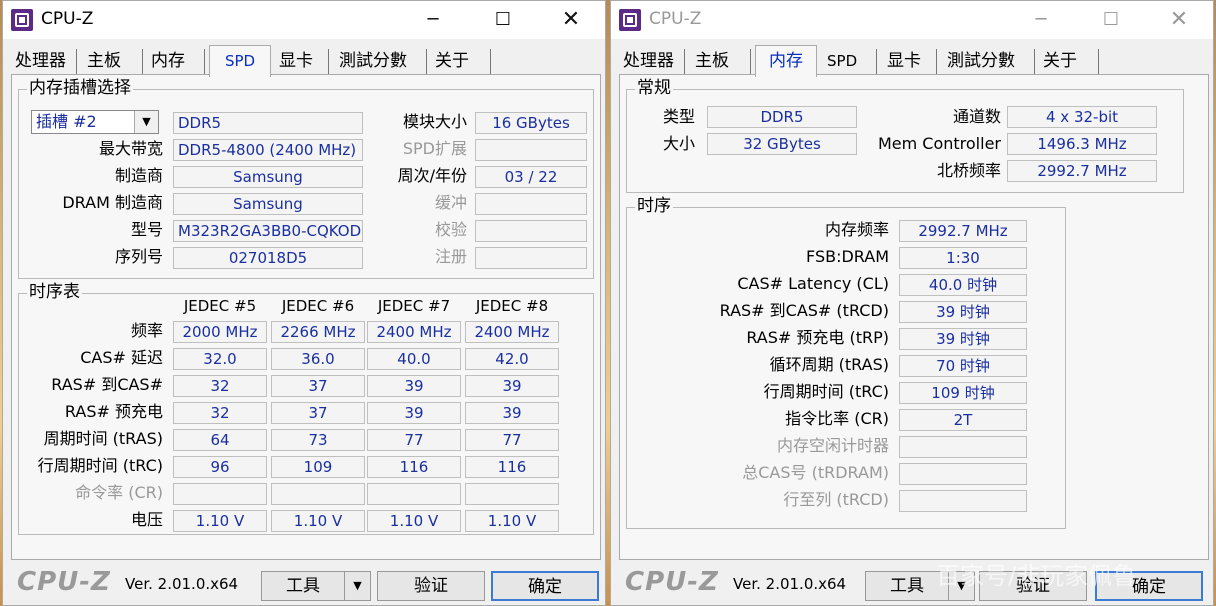 The height and width of the screenshot is (606, 1216). I want to click on timing-cell: 2000 MHz, so click(220, 332).